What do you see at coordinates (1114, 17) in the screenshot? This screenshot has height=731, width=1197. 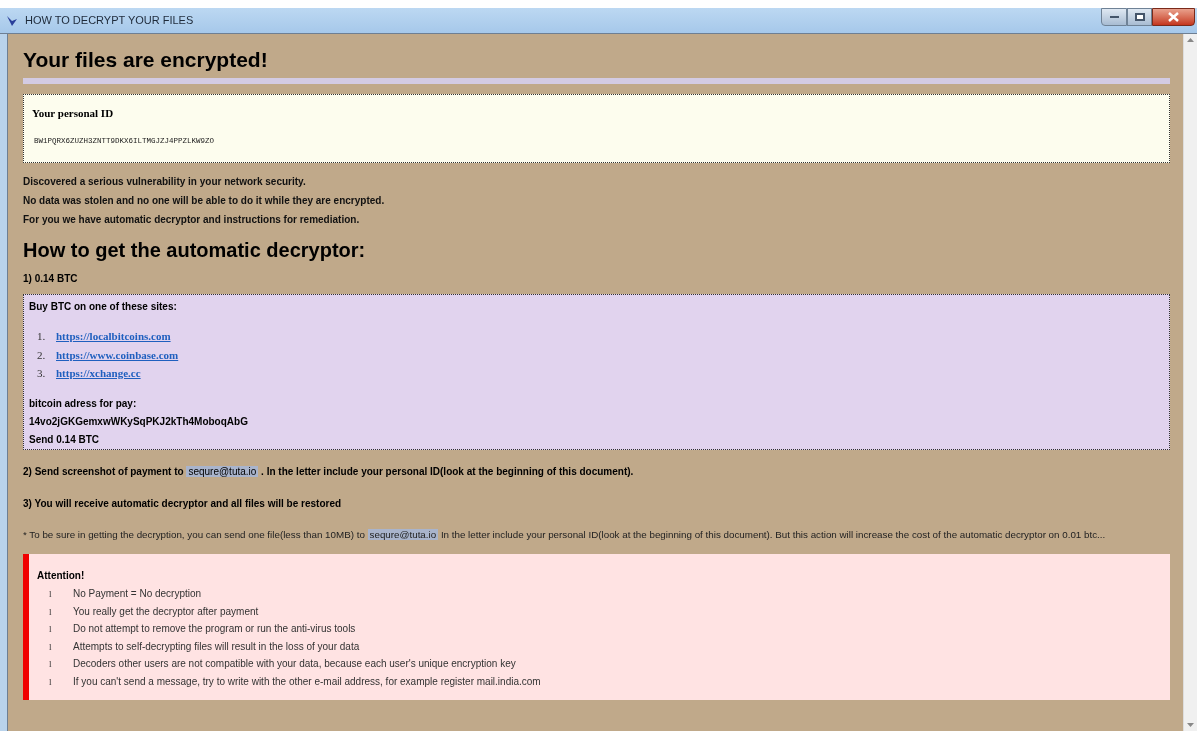 I see `minimize-button` at bounding box center [1114, 17].